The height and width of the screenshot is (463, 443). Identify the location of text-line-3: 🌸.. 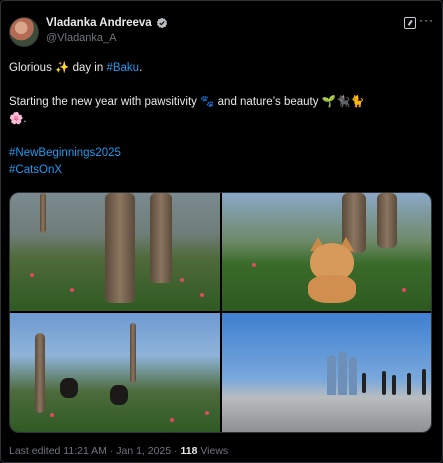
(220, 119).